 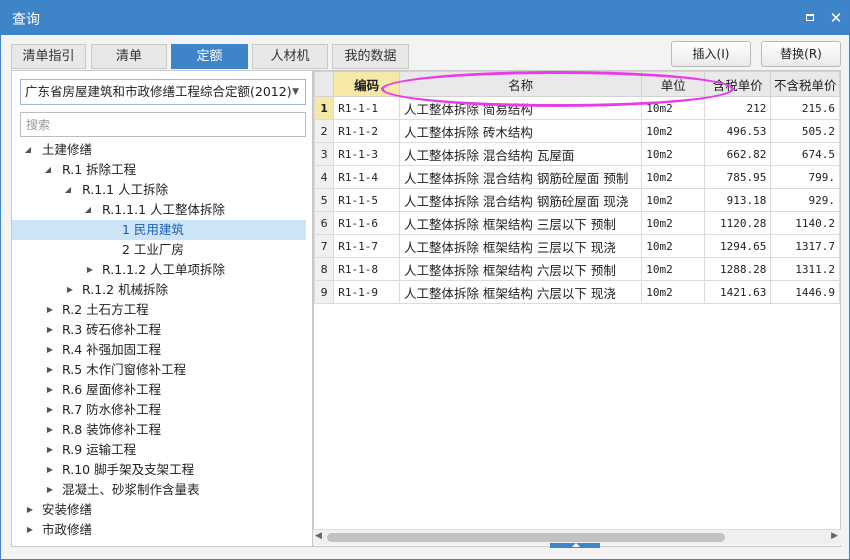 What do you see at coordinates (366, 200) in the screenshot?
I see `cell-code: R1-1-5` at bounding box center [366, 200].